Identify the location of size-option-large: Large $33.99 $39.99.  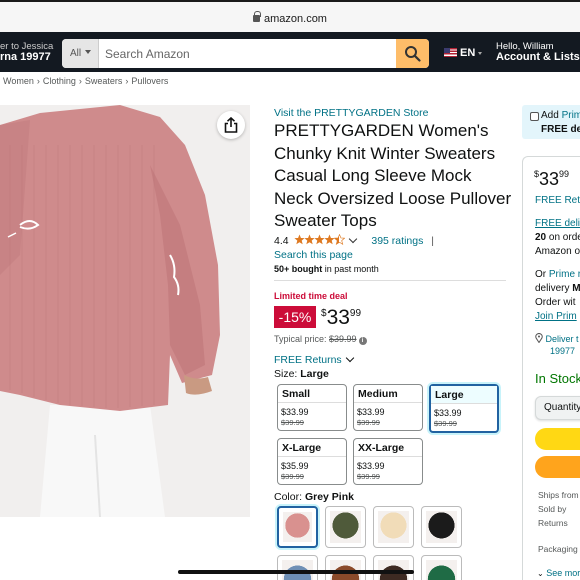
(464, 408).